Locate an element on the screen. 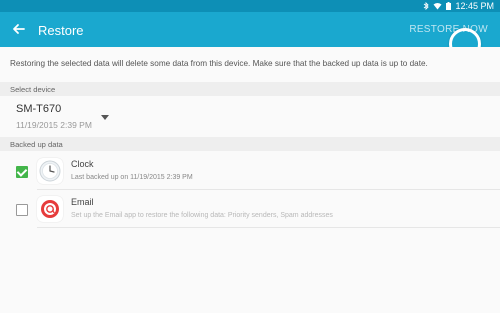 This screenshot has height=313, width=500. bluetooth-icon is located at coordinates (427, 6).